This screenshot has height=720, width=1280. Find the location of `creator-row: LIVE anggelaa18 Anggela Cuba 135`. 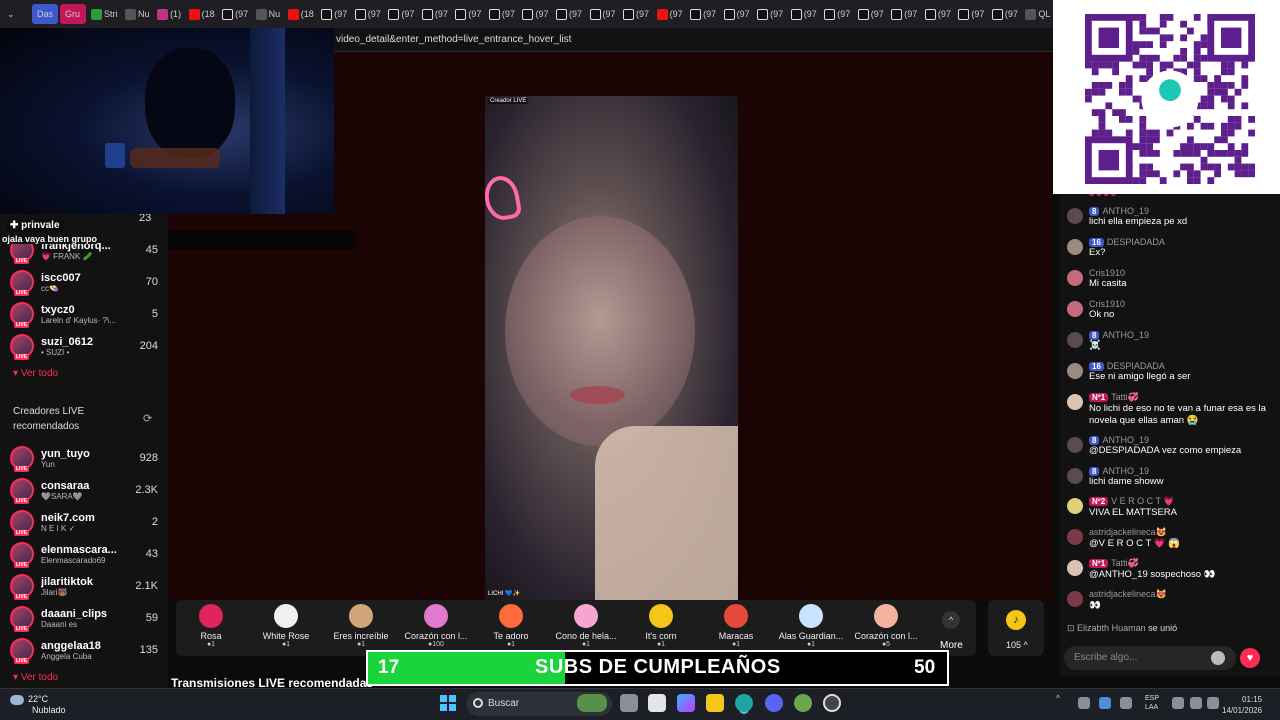

creator-row: LIVE anggelaa18 Anggela Cuba 135 is located at coordinates (84, 650).